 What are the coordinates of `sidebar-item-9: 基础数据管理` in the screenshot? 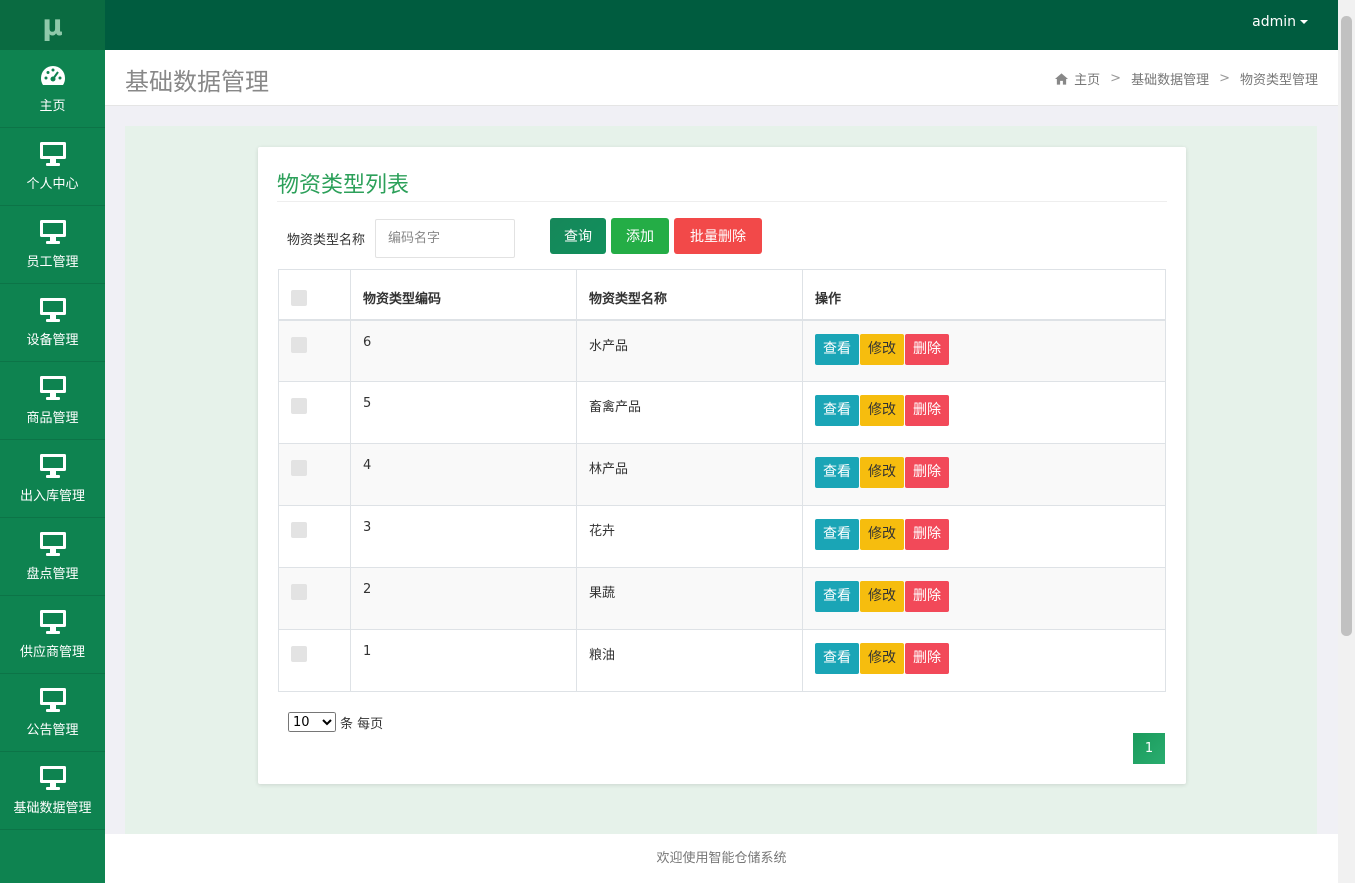 It's located at (52, 791).